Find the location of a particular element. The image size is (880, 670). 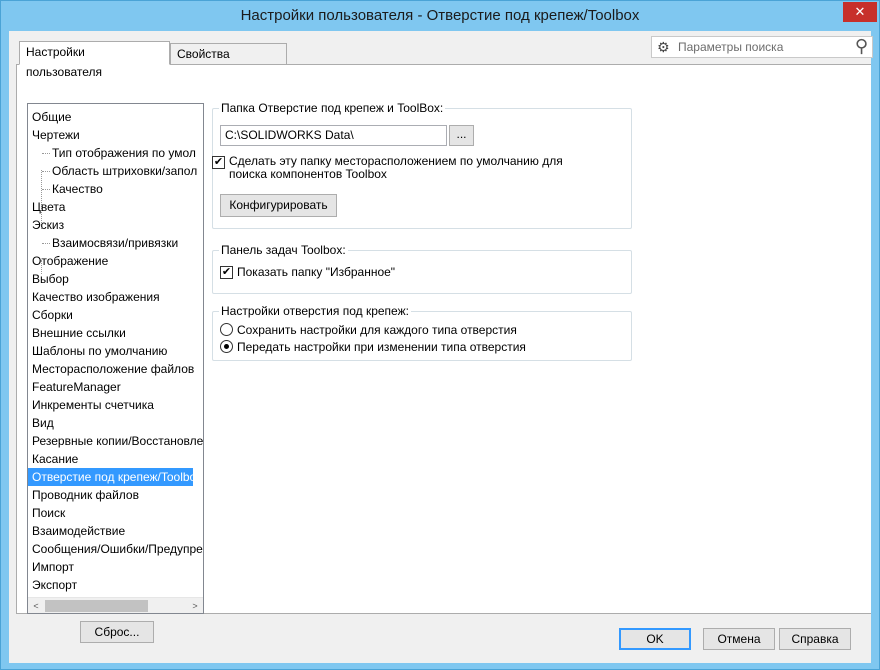

close-icon: ✕ is located at coordinates (860, 11).